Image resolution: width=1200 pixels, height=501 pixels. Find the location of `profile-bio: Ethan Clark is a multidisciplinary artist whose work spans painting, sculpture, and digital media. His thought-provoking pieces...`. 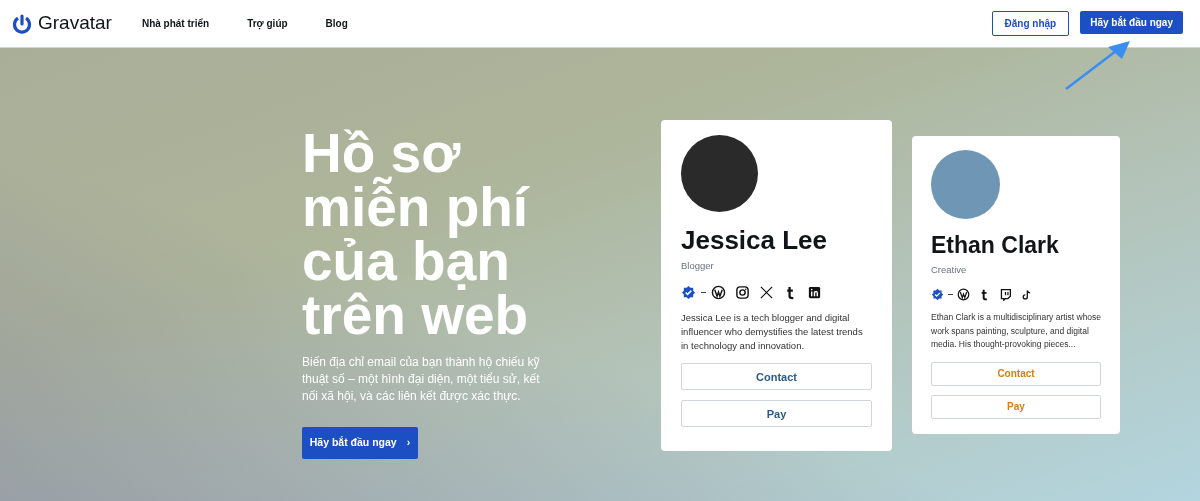

profile-bio: Ethan Clark is a multidisciplinary artist whose work spans painting, sculpture, and digital media. His thought-provoking pieces... is located at coordinates (1017, 331).